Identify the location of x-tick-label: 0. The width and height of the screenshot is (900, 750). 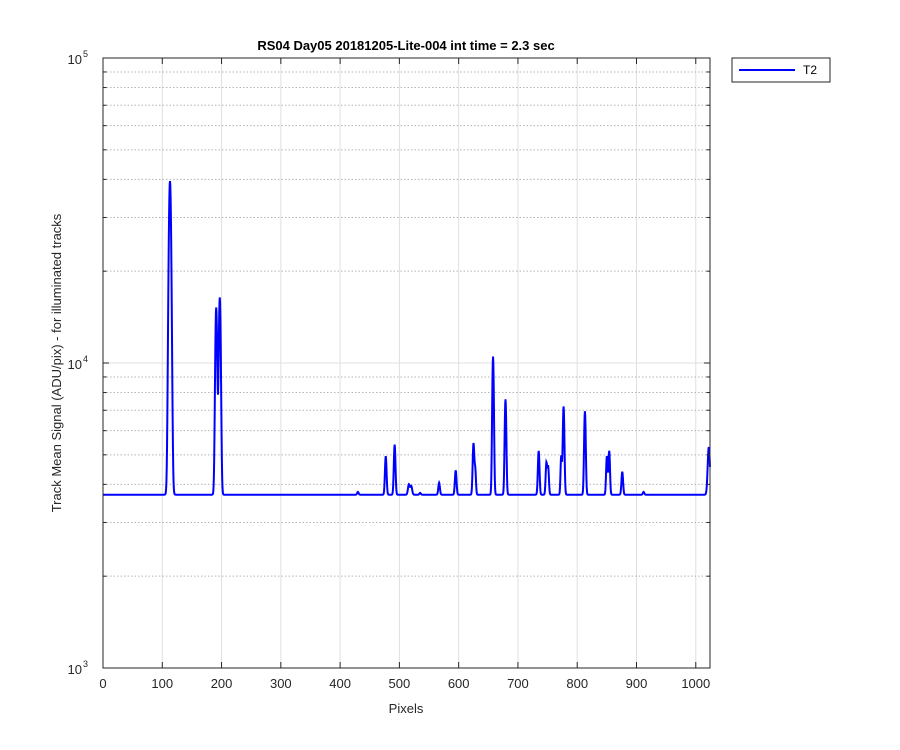
(102, 683).